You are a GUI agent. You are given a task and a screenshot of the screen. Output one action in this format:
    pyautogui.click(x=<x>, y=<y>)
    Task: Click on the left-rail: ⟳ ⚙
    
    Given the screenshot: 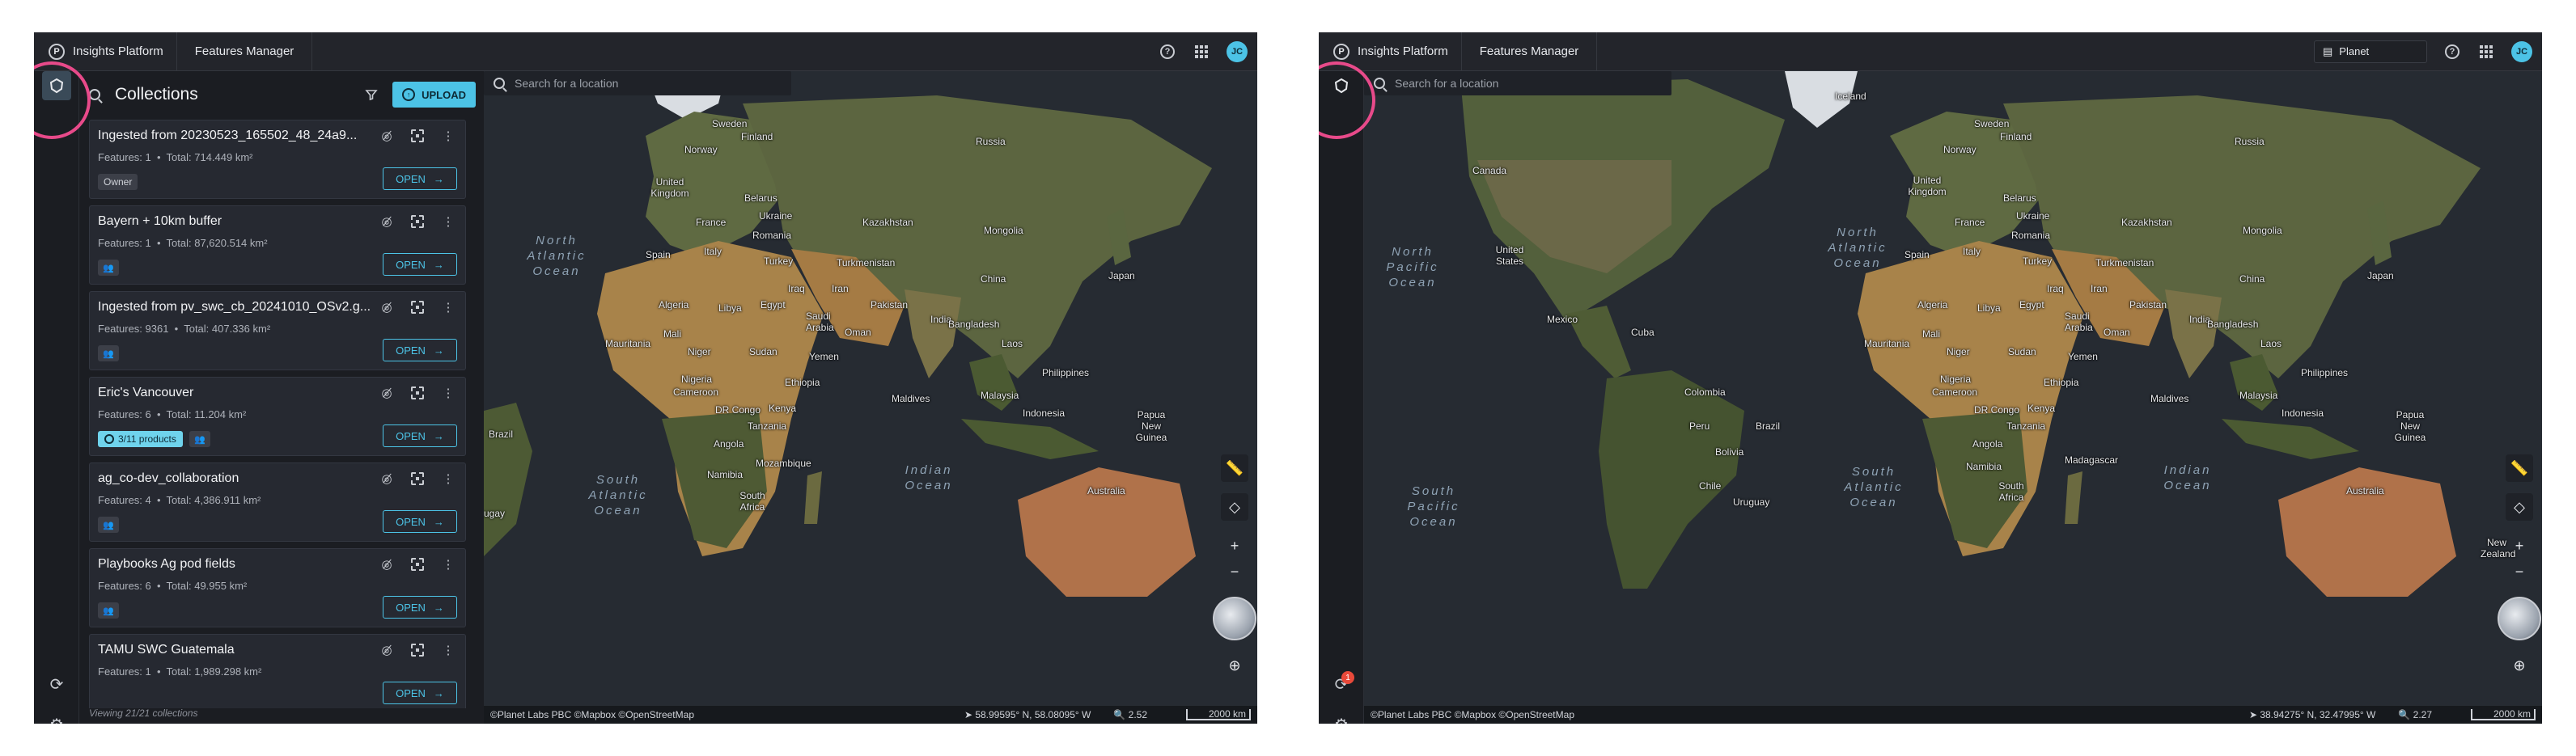 What is the action you would take?
    pyautogui.click(x=56, y=397)
    